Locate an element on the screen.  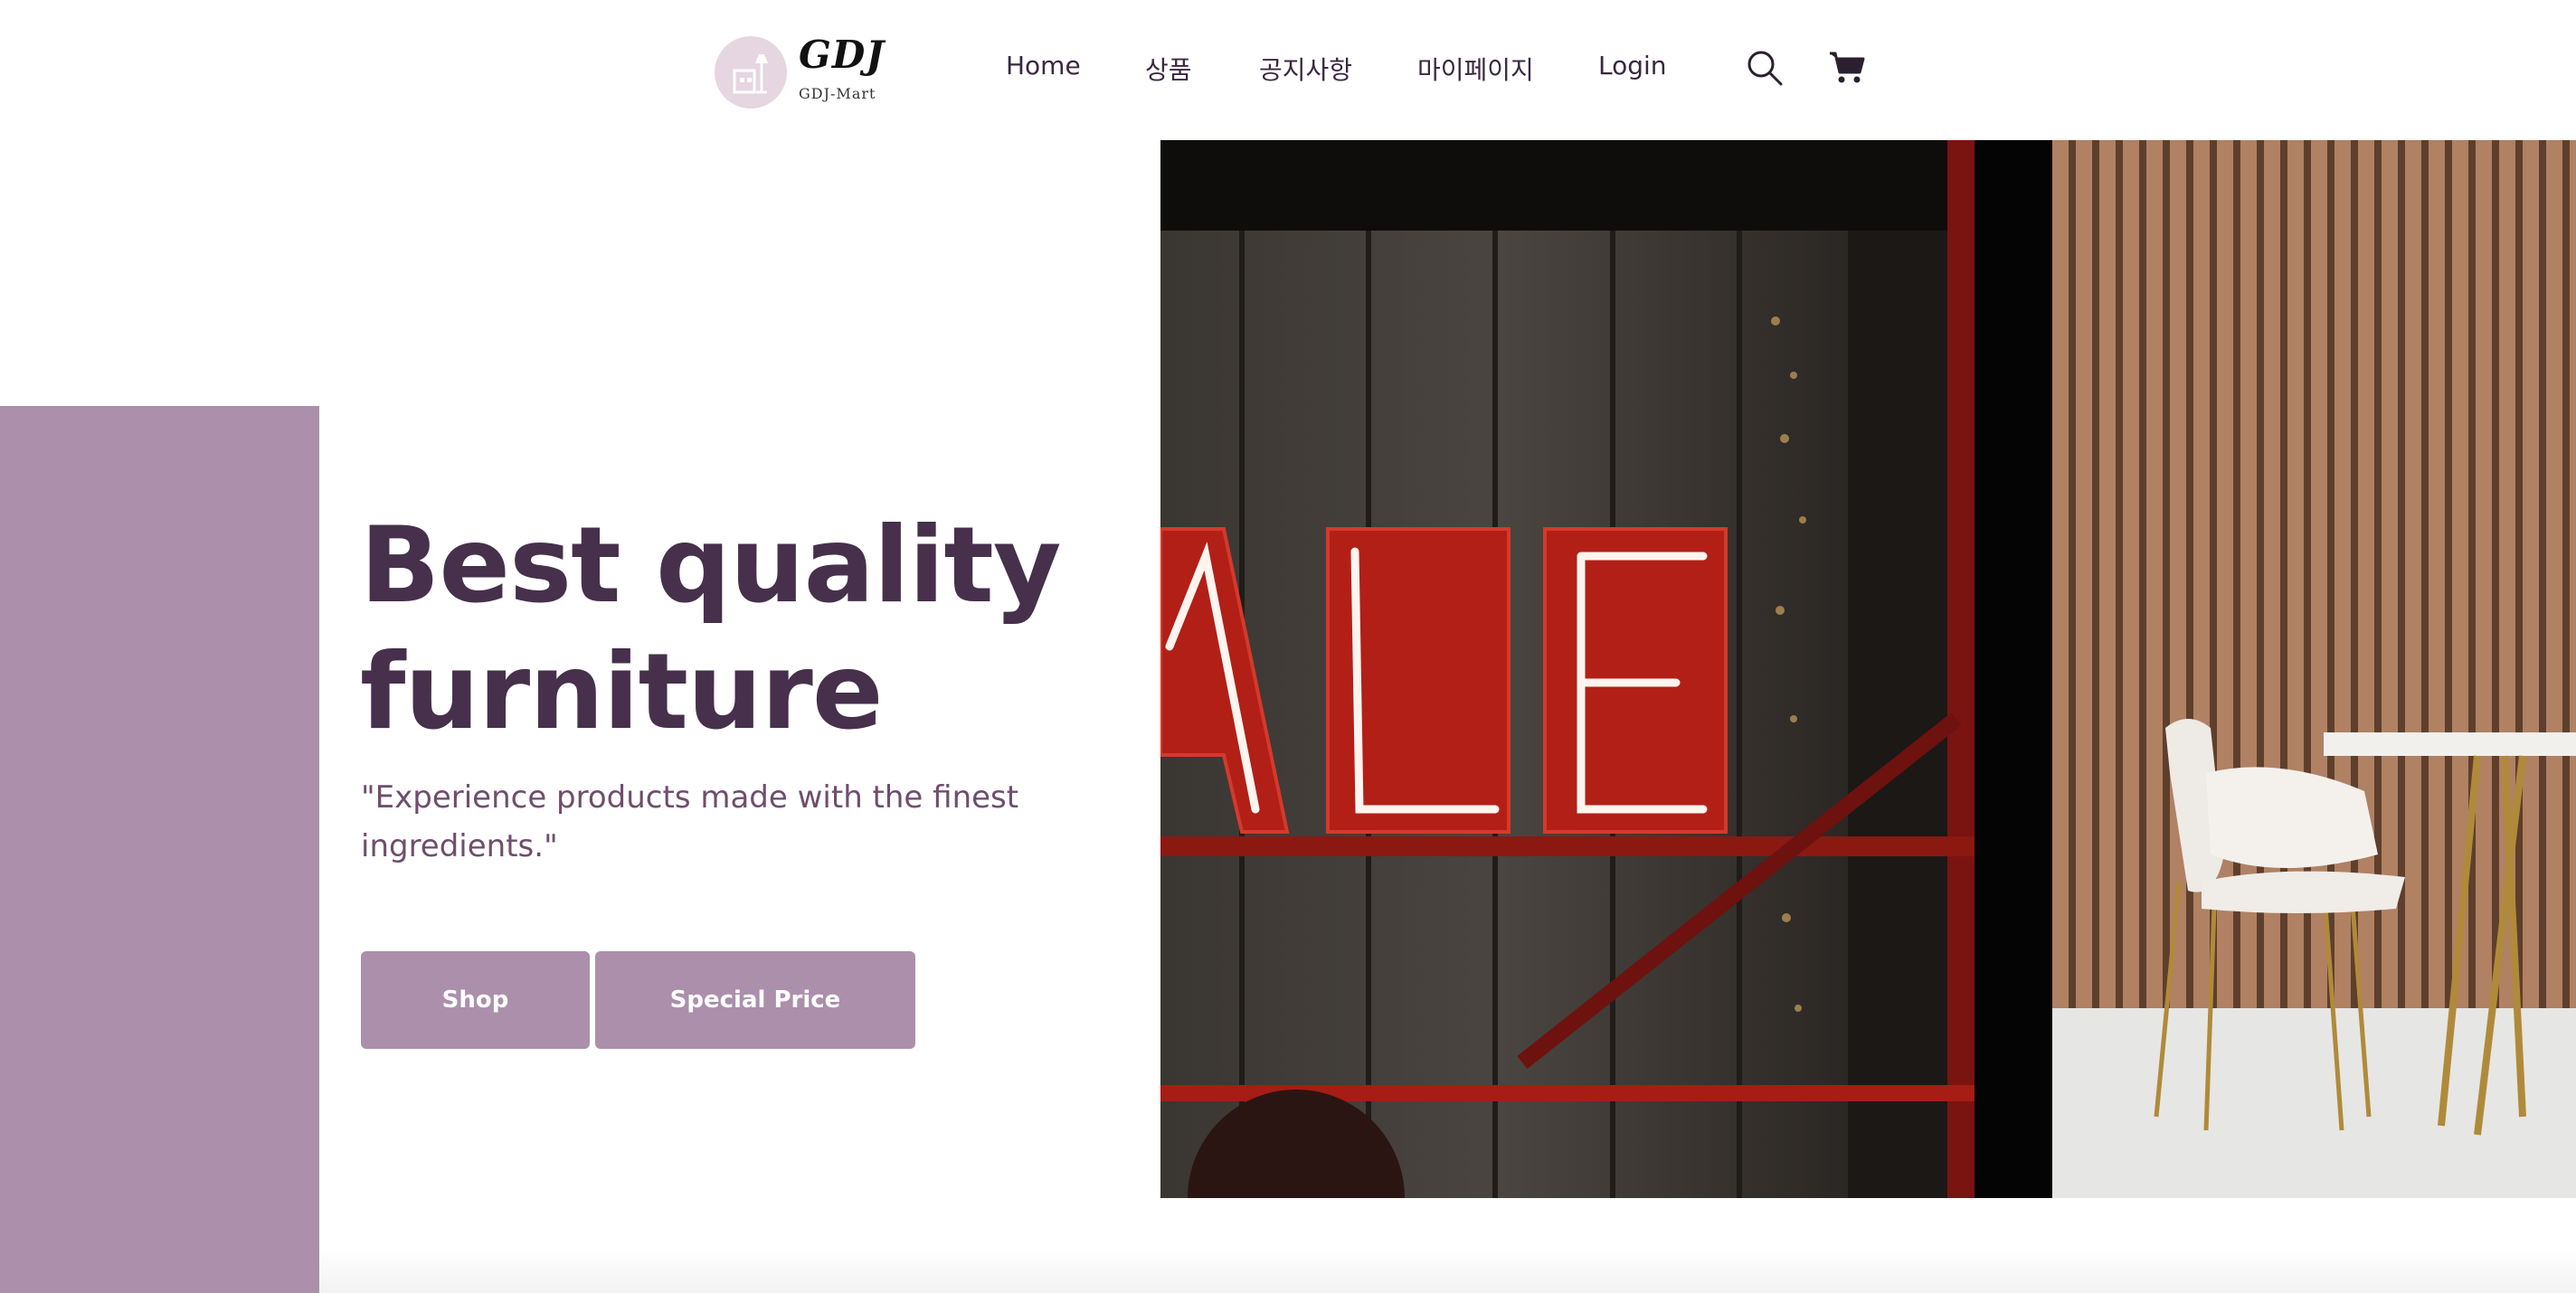
nav-mypage: 마이페이지 is located at coordinates (1475, 69).